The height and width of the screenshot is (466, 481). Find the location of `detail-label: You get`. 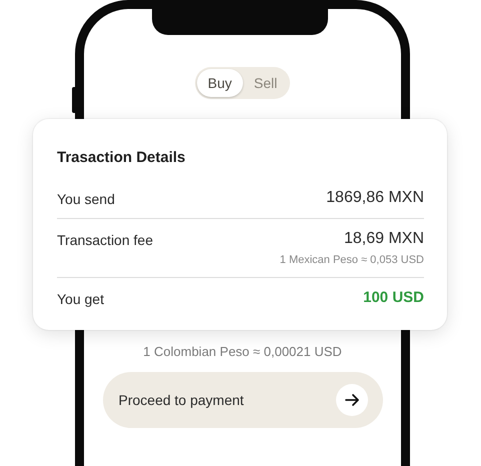

detail-label: You get is located at coordinates (81, 298).